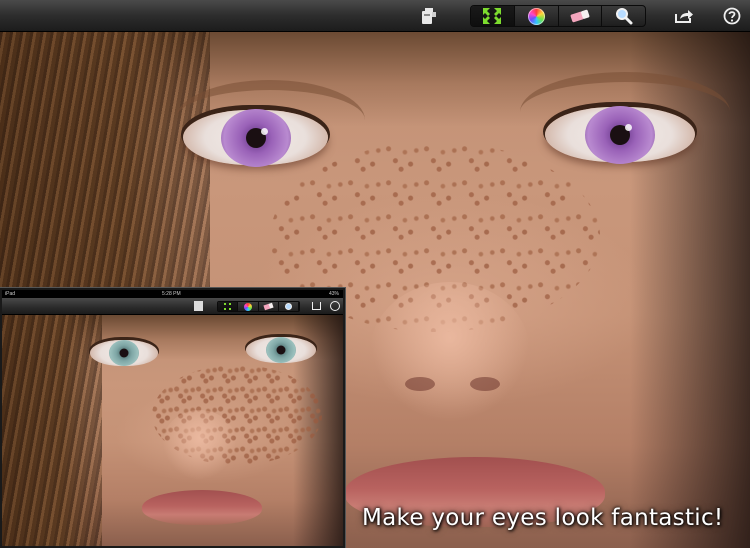 The image size is (750, 548). I want to click on left-eye, so click(255, 137).